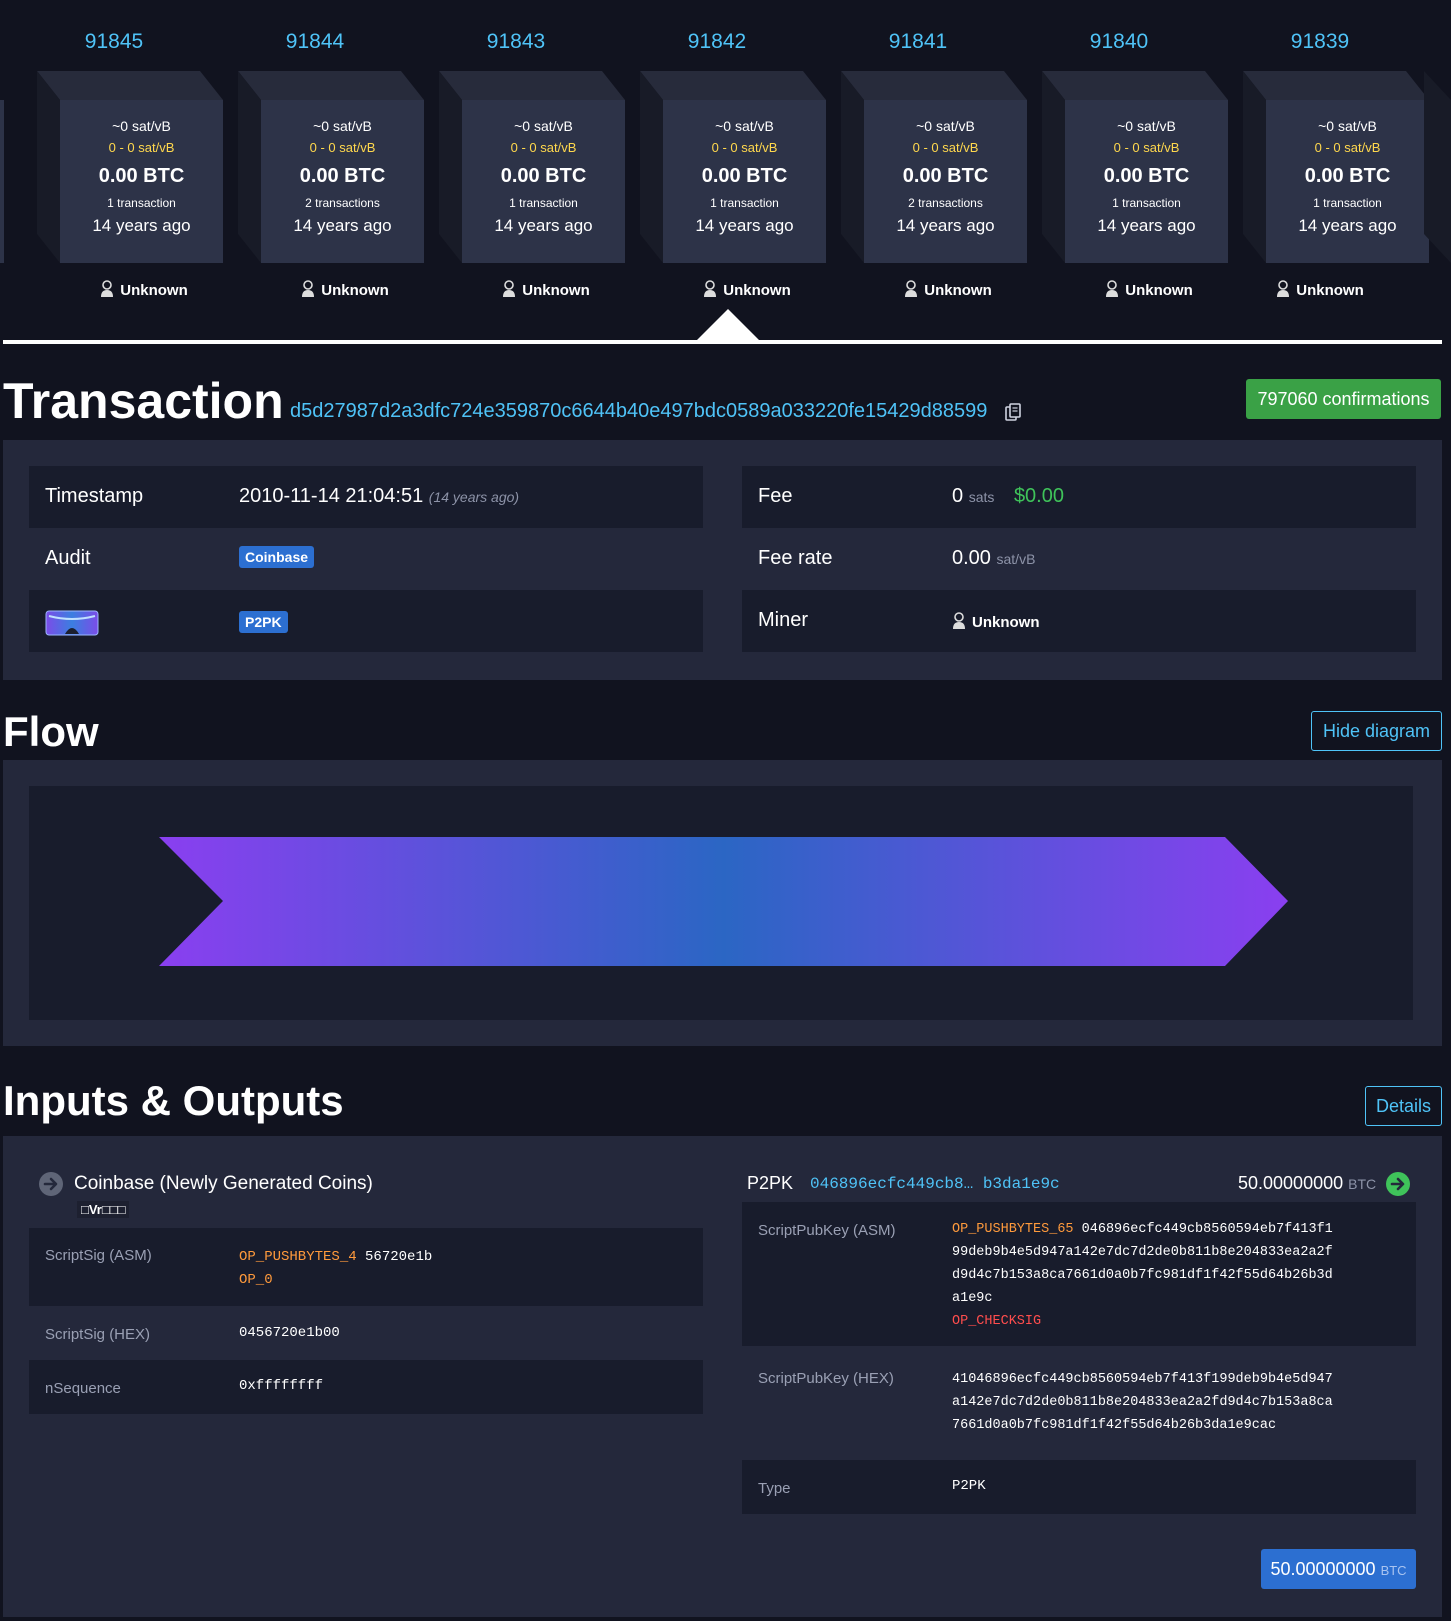 The height and width of the screenshot is (1621, 1451). Describe the element at coordinates (98, 1255) in the screenshot. I see `scriptsig-asm-label: ScriptSig (ASM)` at that location.